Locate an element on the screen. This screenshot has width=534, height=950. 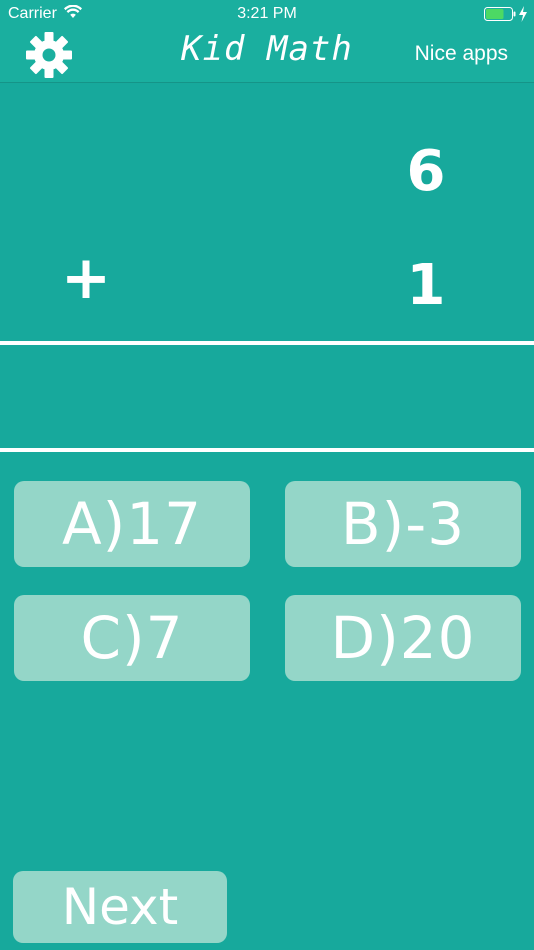
operator-sign: + is located at coordinates (86, 278).